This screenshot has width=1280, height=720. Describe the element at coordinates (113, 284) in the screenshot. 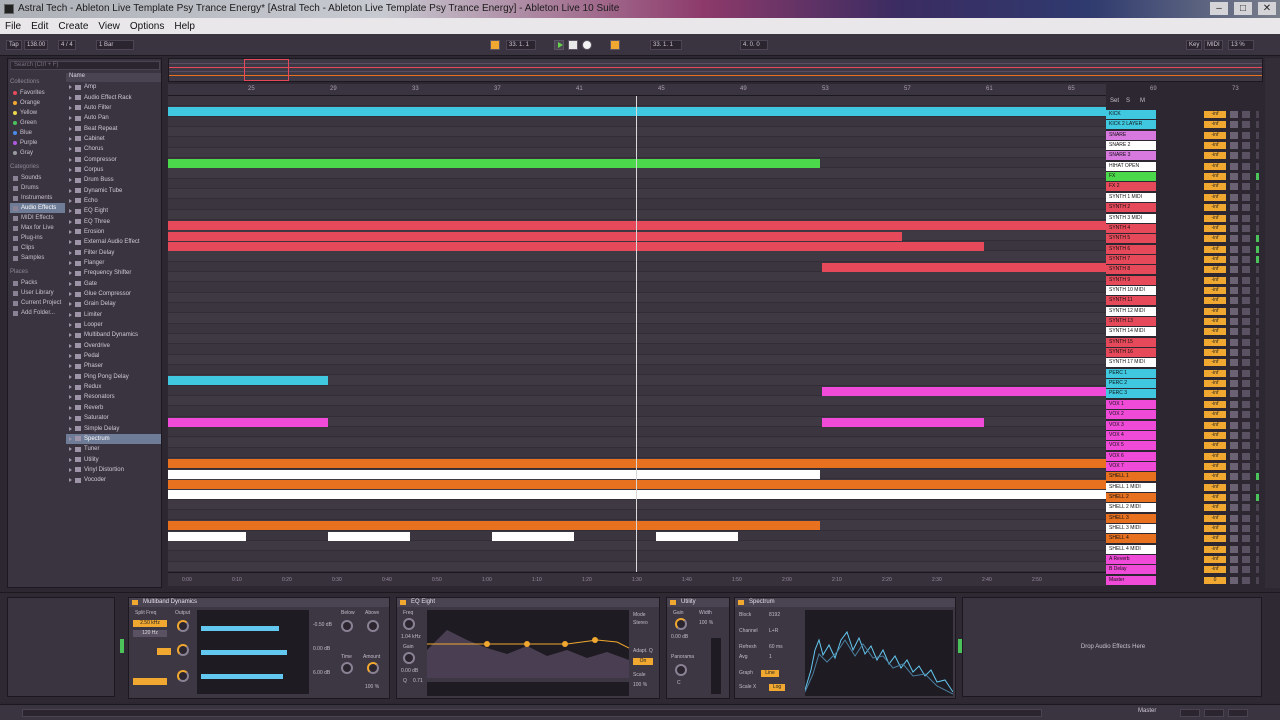

I see `file-item: Gate` at that location.